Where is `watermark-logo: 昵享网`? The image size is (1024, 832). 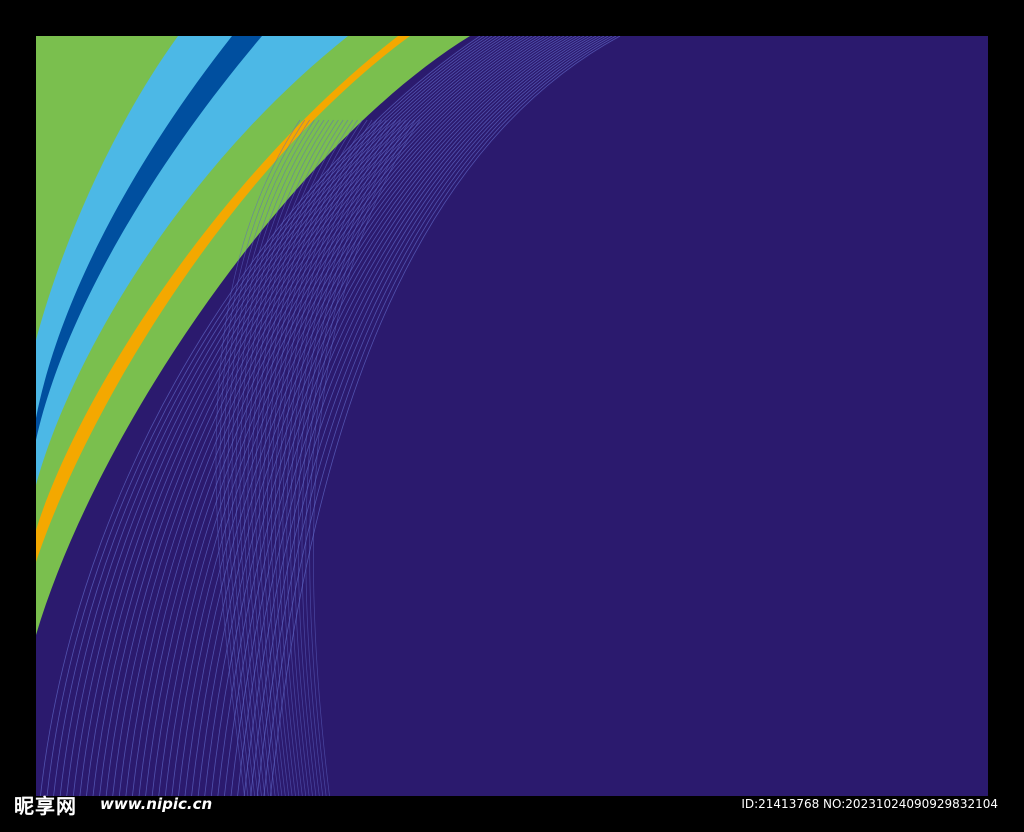 watermark-logo: 昵享网 is located at coordinates (45, 806).